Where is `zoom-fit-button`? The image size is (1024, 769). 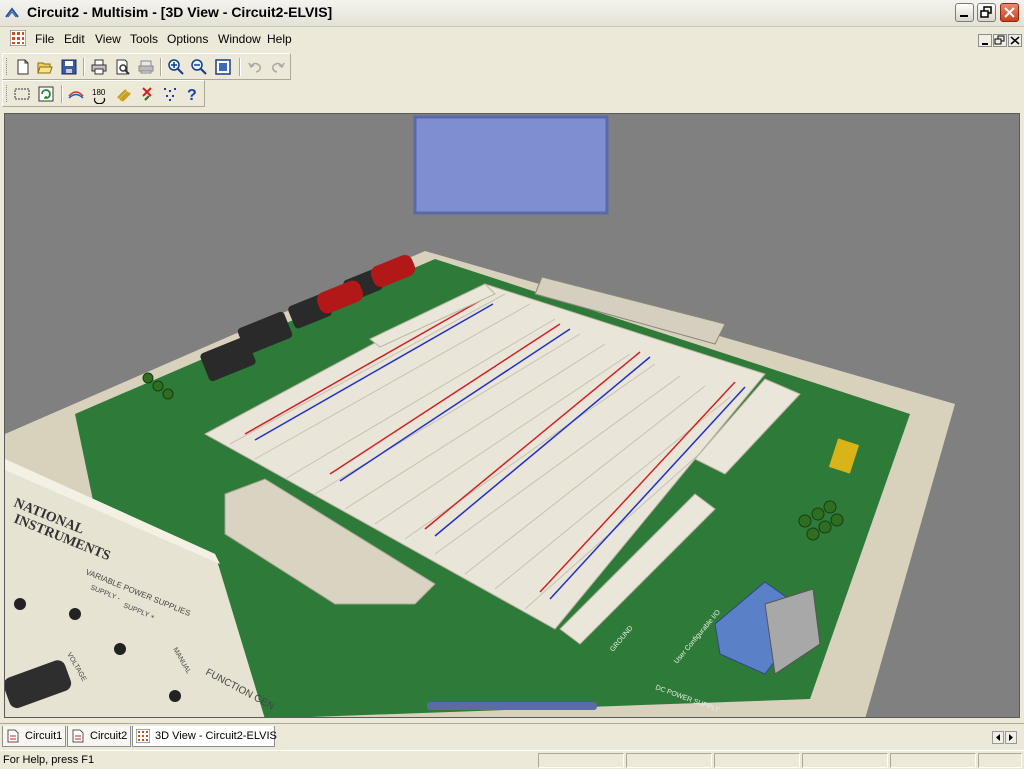
zoom-fit-button is located at coordinates (223, 67).